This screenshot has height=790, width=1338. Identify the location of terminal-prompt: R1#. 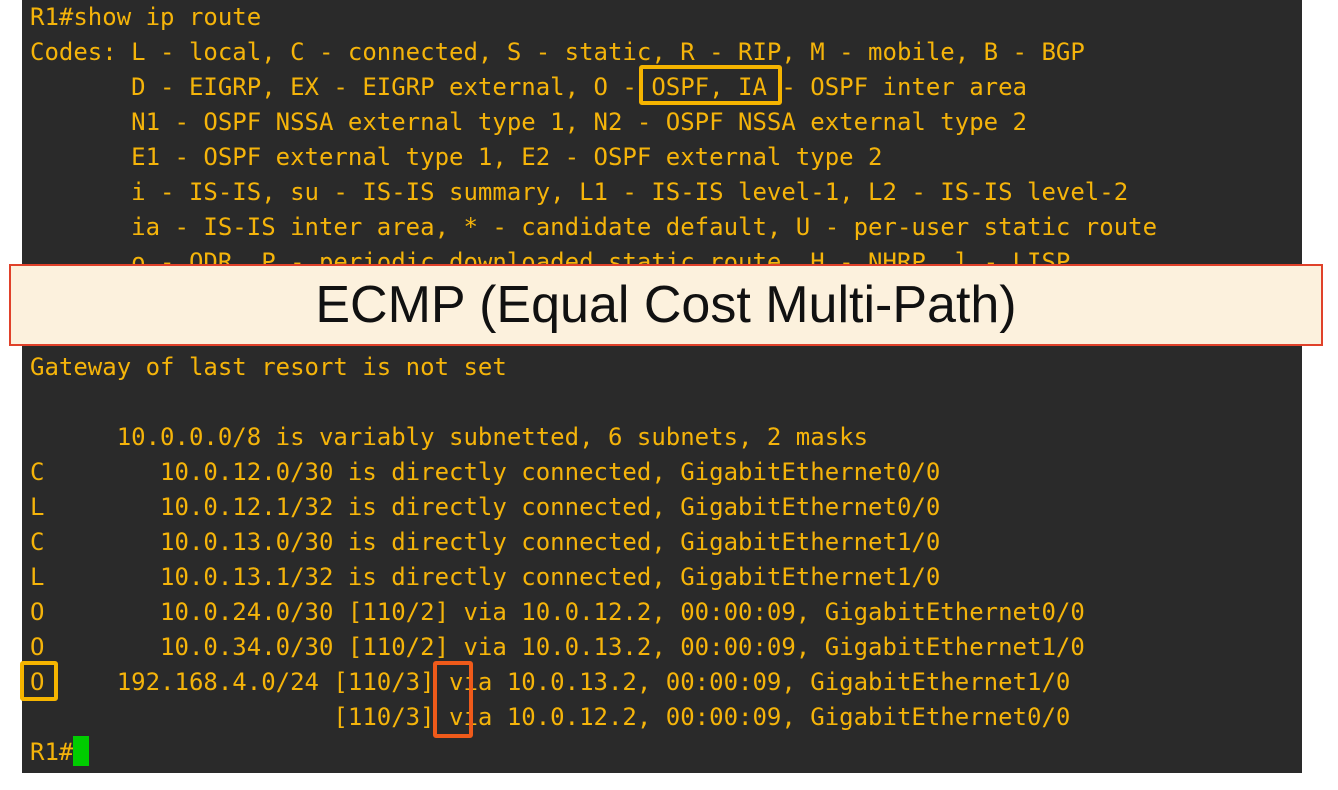
(52, 752).